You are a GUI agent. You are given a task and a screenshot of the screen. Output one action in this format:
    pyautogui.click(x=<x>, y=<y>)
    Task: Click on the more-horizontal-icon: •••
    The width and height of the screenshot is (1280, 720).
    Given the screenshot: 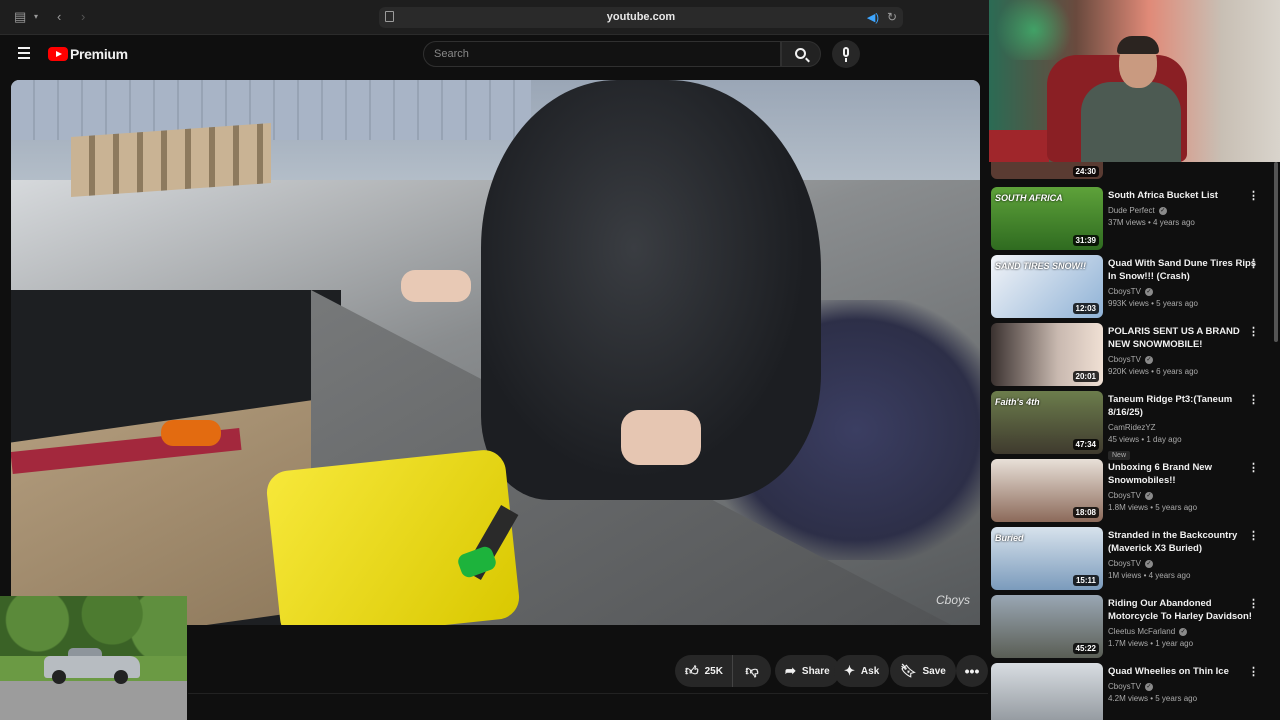 What is the action you would take?
    pyautogui.click(x=972, y=671)
    